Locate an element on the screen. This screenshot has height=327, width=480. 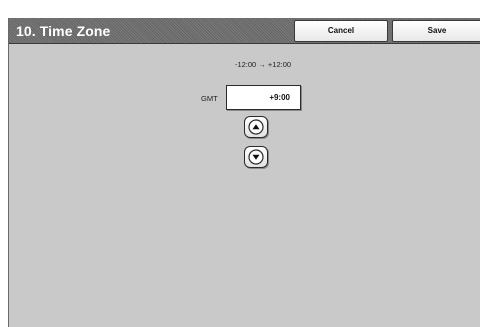
arrow-down-icon is located at coordinates (256, 157).